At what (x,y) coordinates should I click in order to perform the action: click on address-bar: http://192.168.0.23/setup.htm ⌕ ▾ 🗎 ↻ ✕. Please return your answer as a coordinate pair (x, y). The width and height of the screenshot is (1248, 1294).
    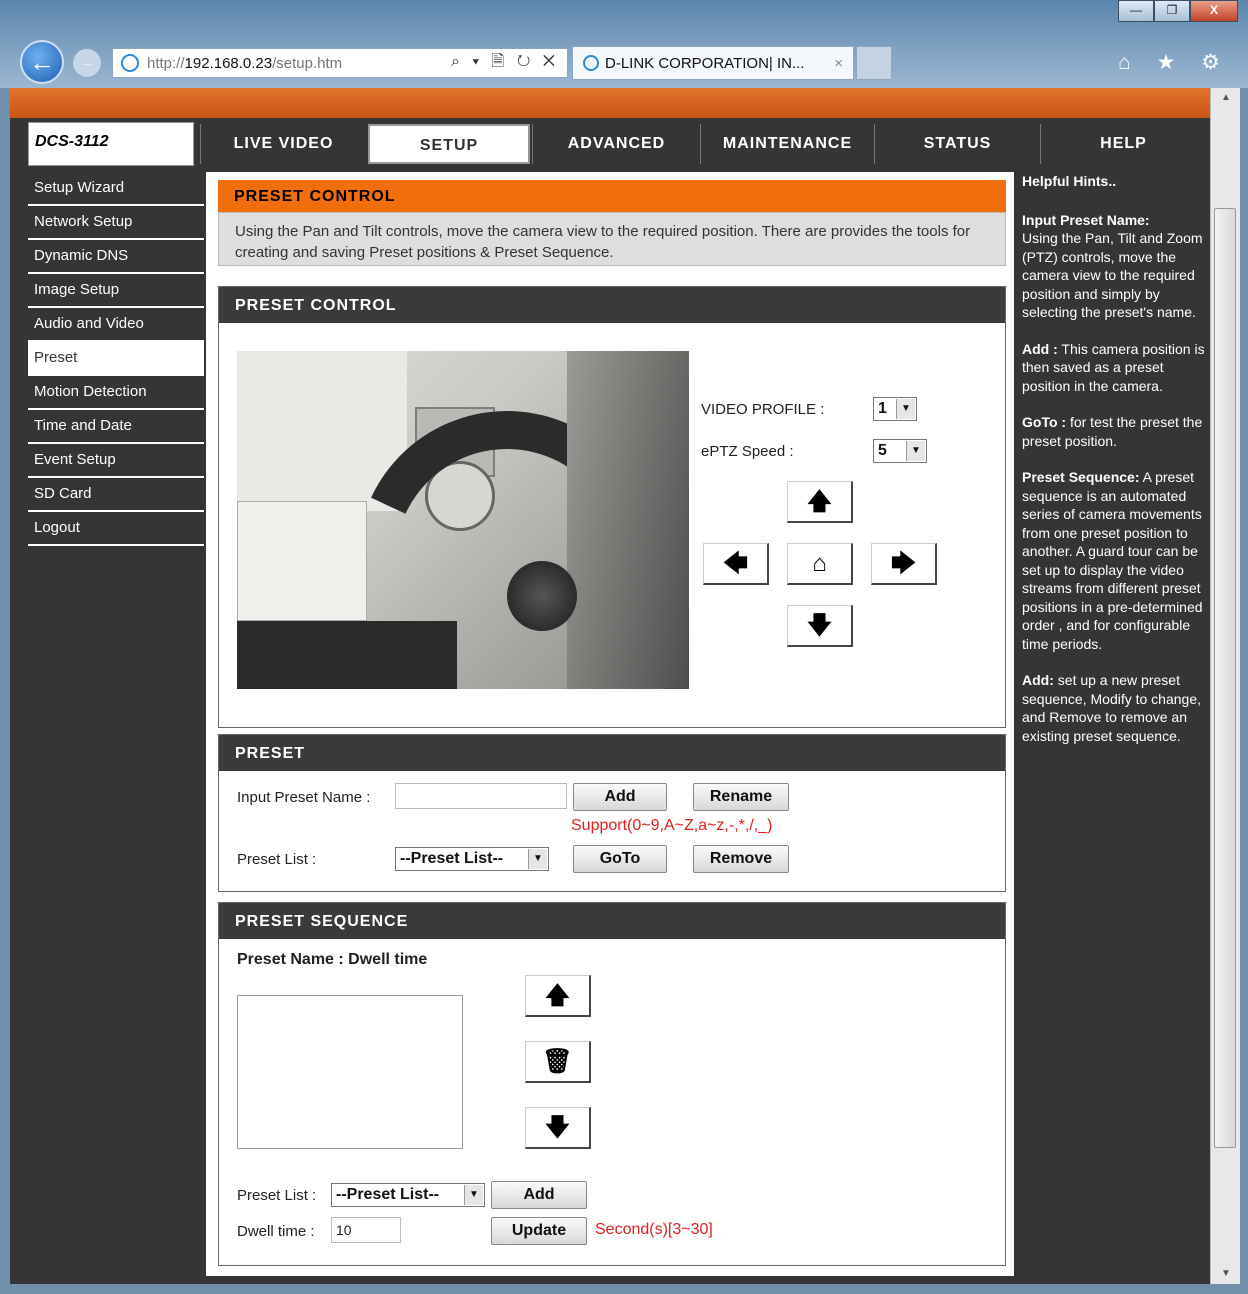
    Looking at the image, I should click on (340, 63).